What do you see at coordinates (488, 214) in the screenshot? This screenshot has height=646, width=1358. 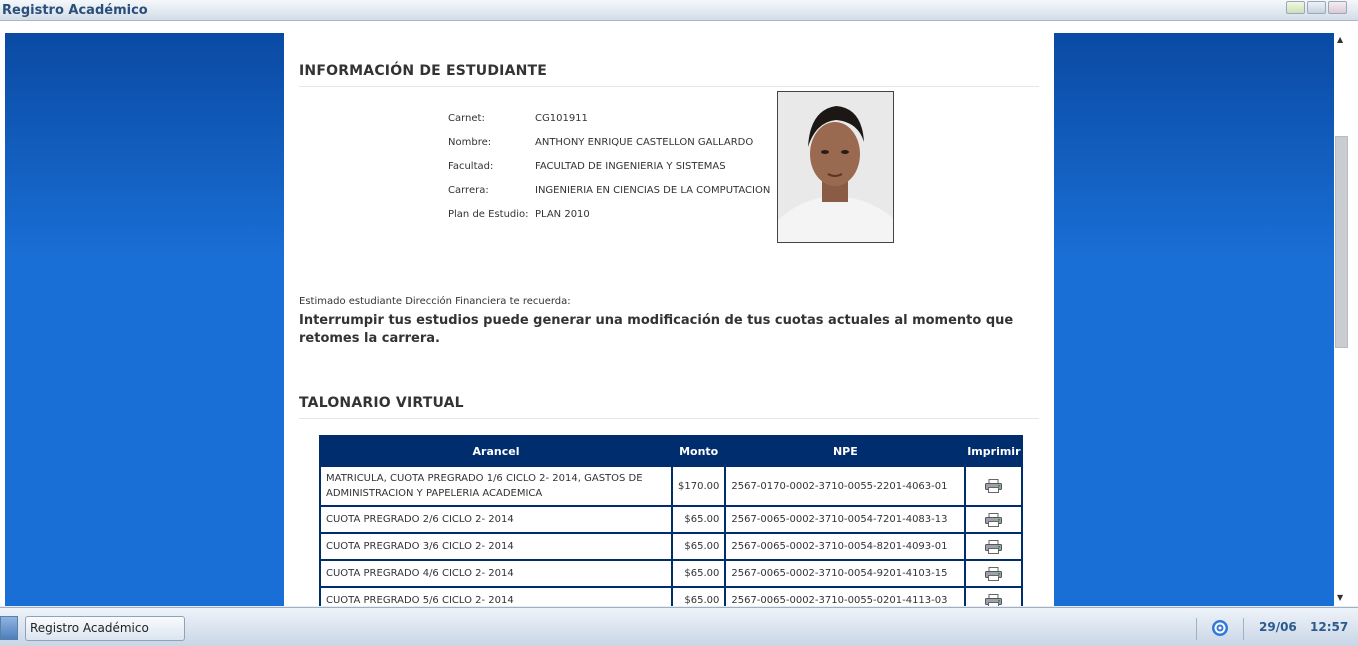 I see `plan-label: Plan de Estudio:` at bounding box center [488, 214].